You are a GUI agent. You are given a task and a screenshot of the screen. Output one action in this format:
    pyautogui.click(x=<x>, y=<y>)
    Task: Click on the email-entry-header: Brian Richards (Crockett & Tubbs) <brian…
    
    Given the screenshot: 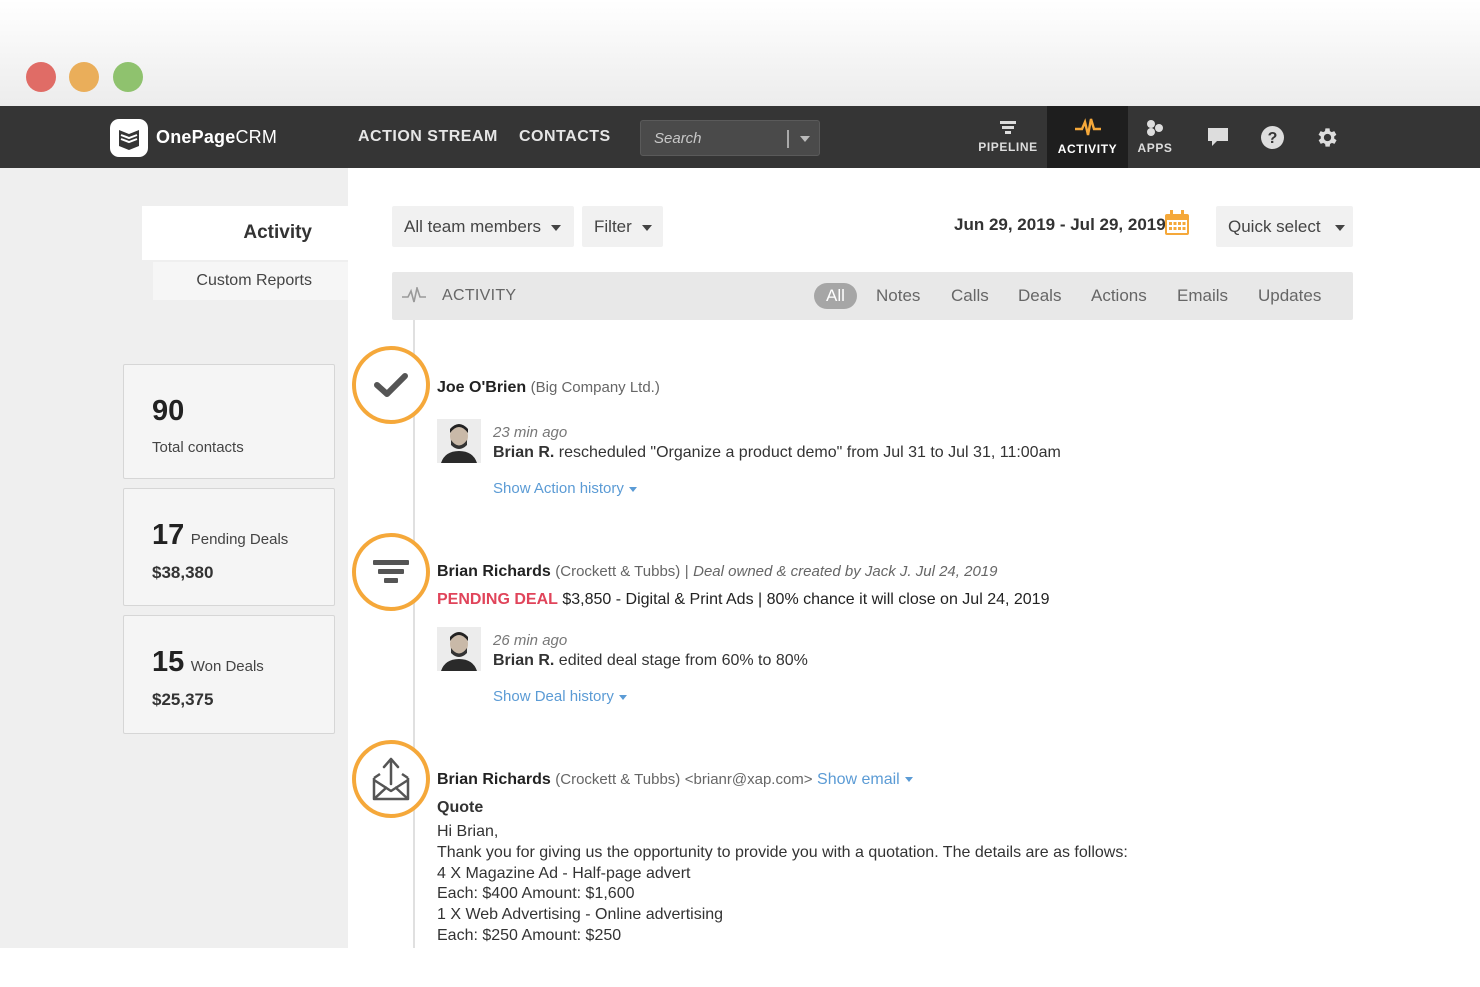 What is the action you would take?
    pyautogui.click(x=675, y=780)
    